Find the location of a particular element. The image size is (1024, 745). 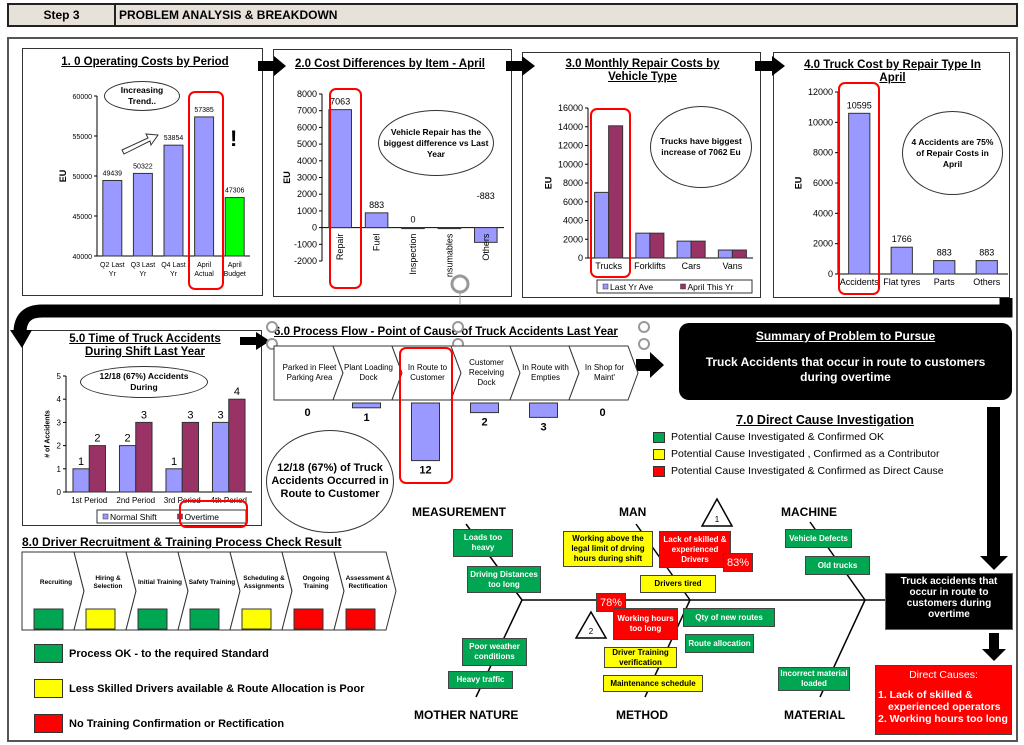

y-tick-label: 4 is located at coordinates (59, 399).